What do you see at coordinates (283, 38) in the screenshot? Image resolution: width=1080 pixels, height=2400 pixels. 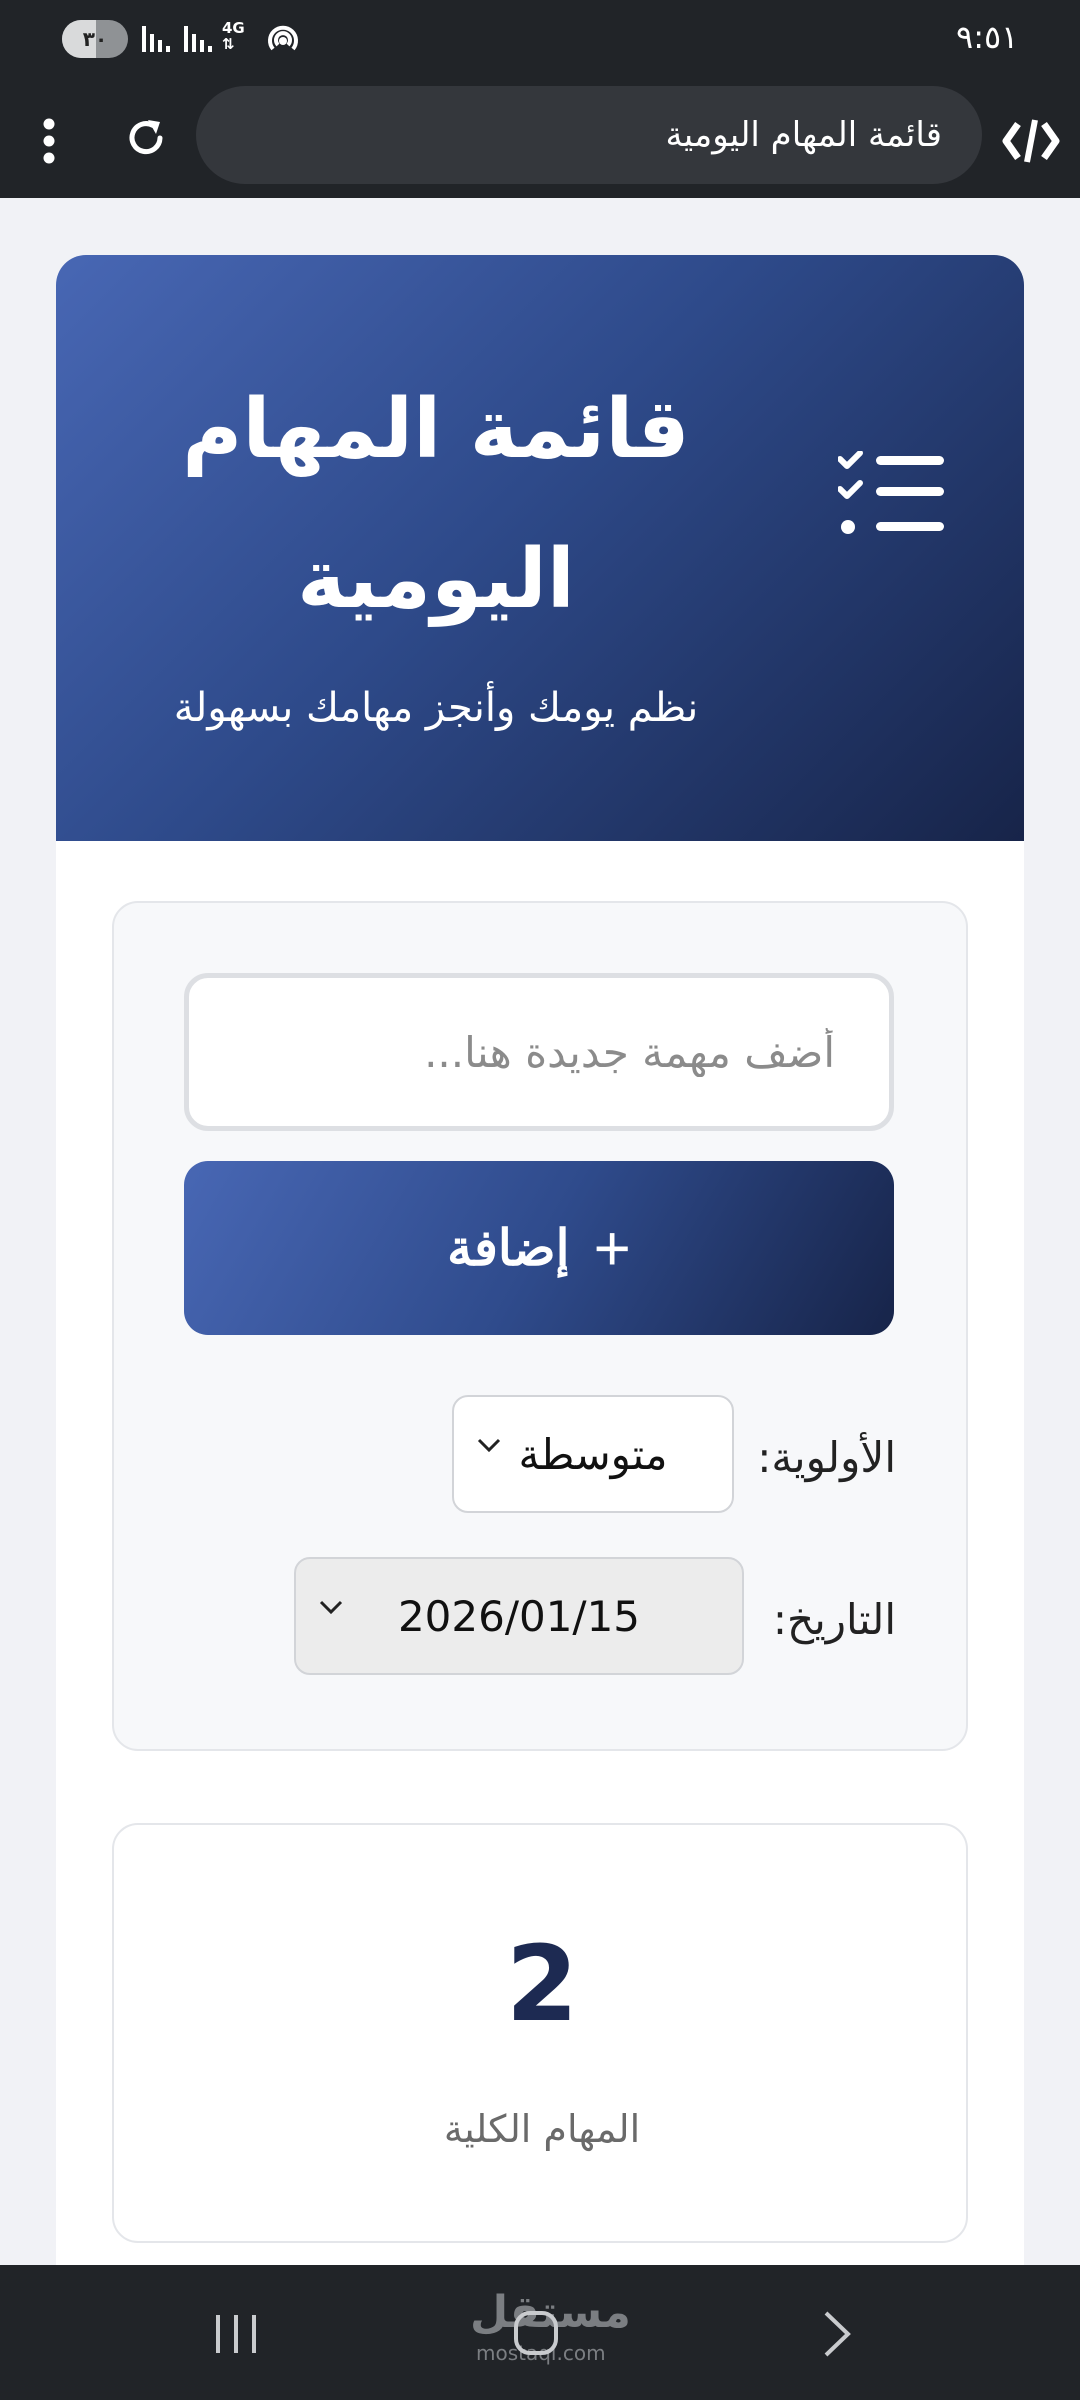 I see `hotspot-icon` at bounding box center [283, 38].